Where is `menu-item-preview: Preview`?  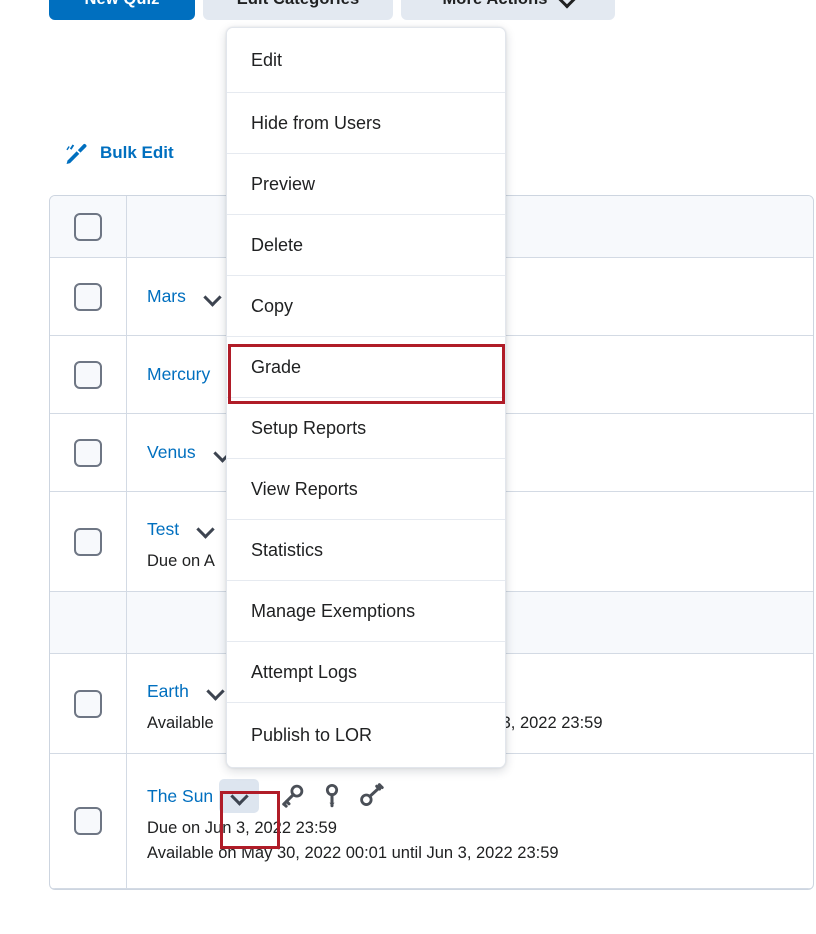 menu-item-preview: Preview is located at coordinates (366, 184).